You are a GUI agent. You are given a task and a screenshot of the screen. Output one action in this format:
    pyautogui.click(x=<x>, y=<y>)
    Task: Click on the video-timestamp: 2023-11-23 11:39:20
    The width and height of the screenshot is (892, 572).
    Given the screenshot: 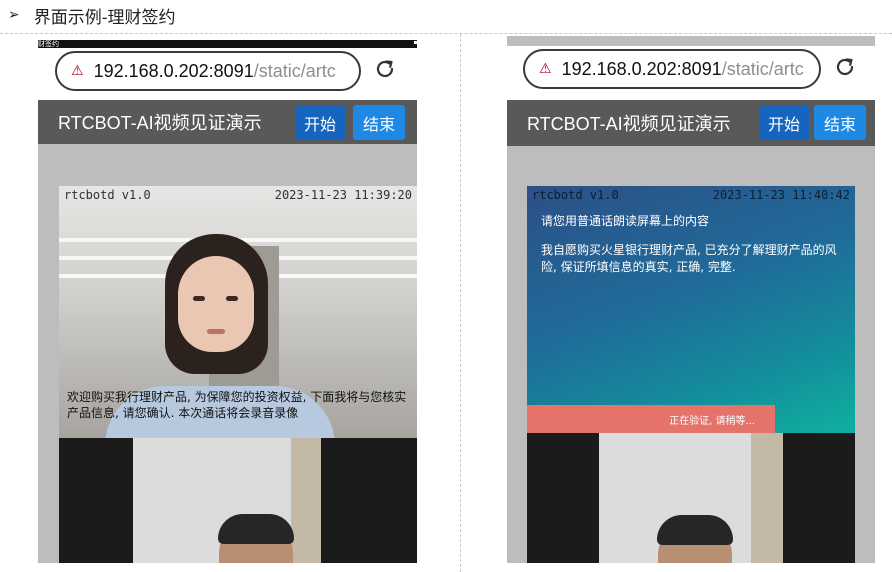 What is the action you would take?
    pyautogui.click(x=343, y=195)
    